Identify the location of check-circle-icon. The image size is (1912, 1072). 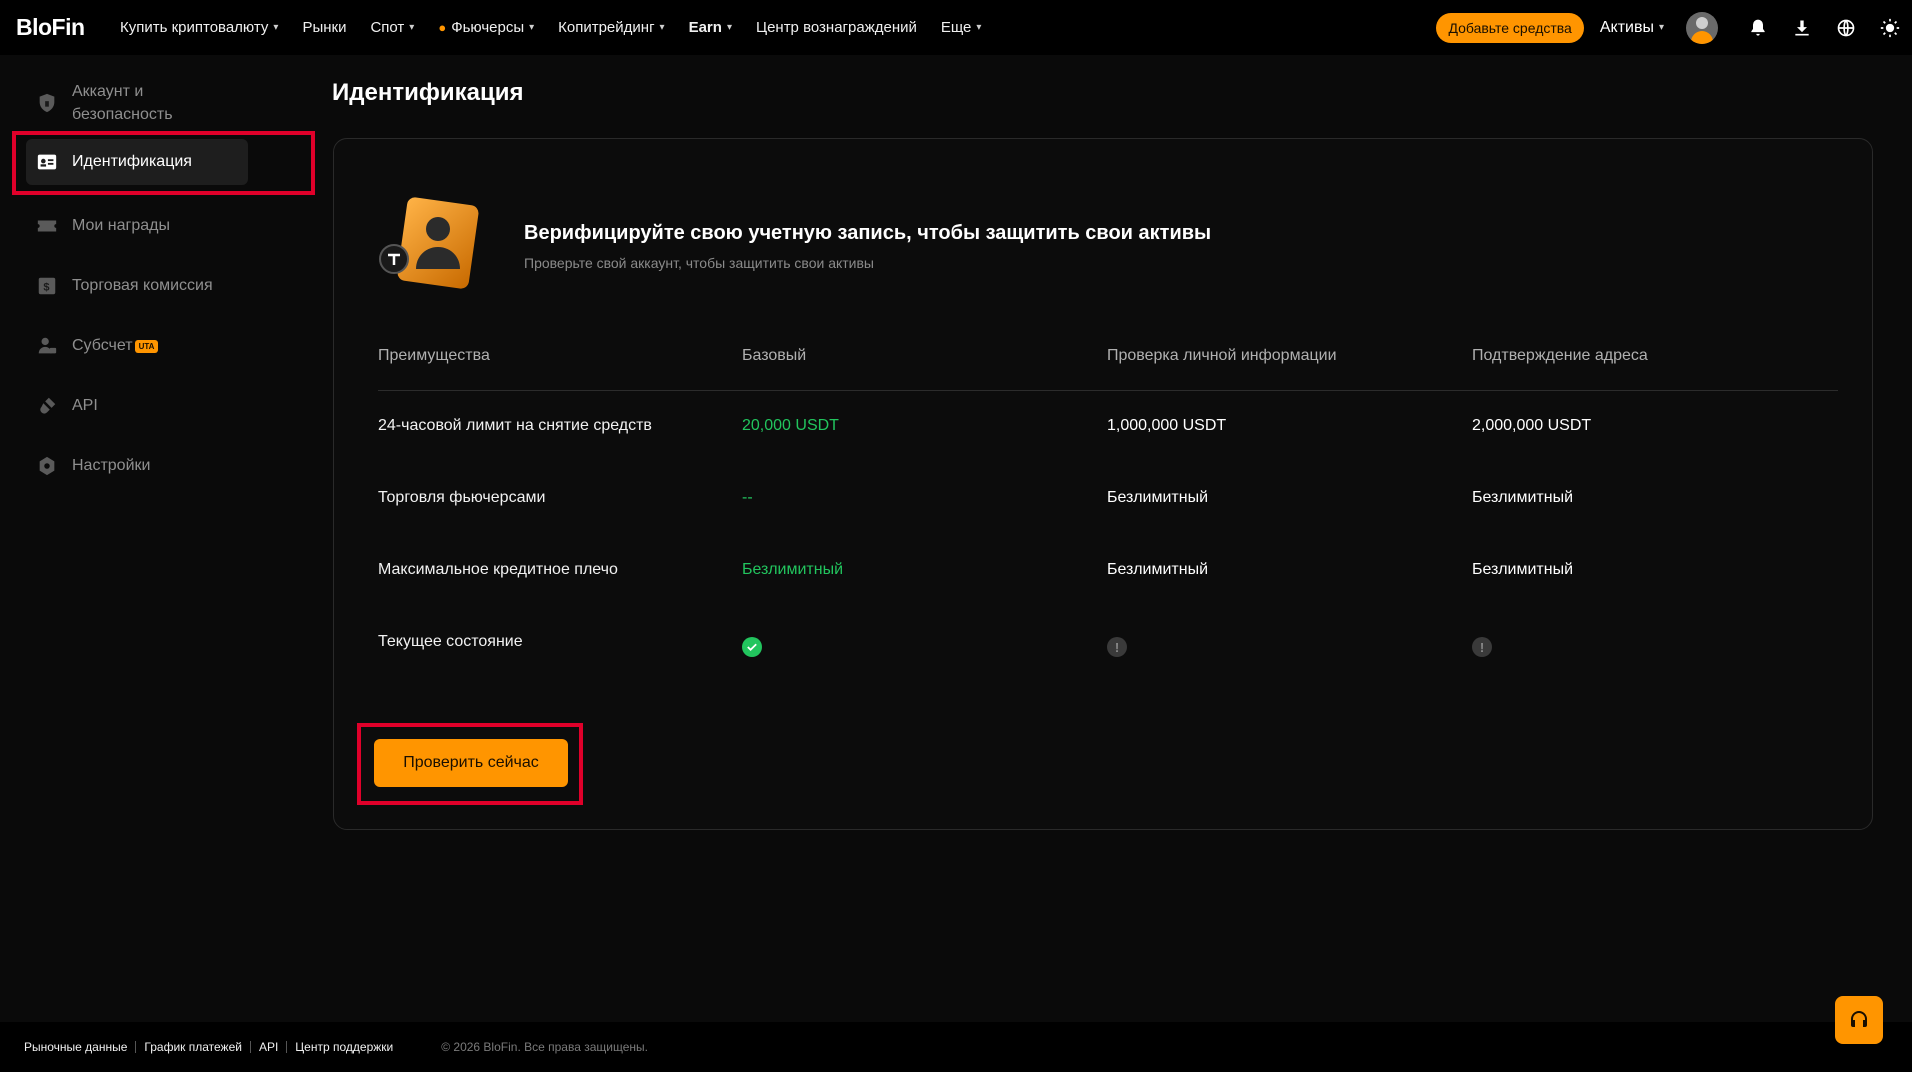
(752, 647).